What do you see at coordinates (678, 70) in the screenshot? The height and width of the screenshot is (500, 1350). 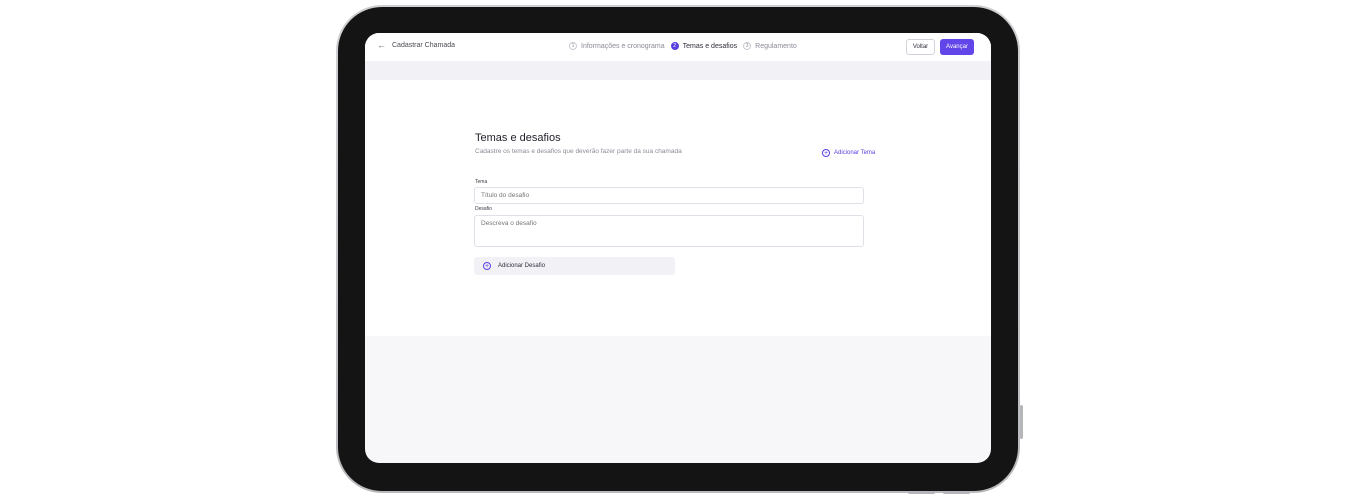 I see `header-divider-strip` at bounding box center [678, 70].